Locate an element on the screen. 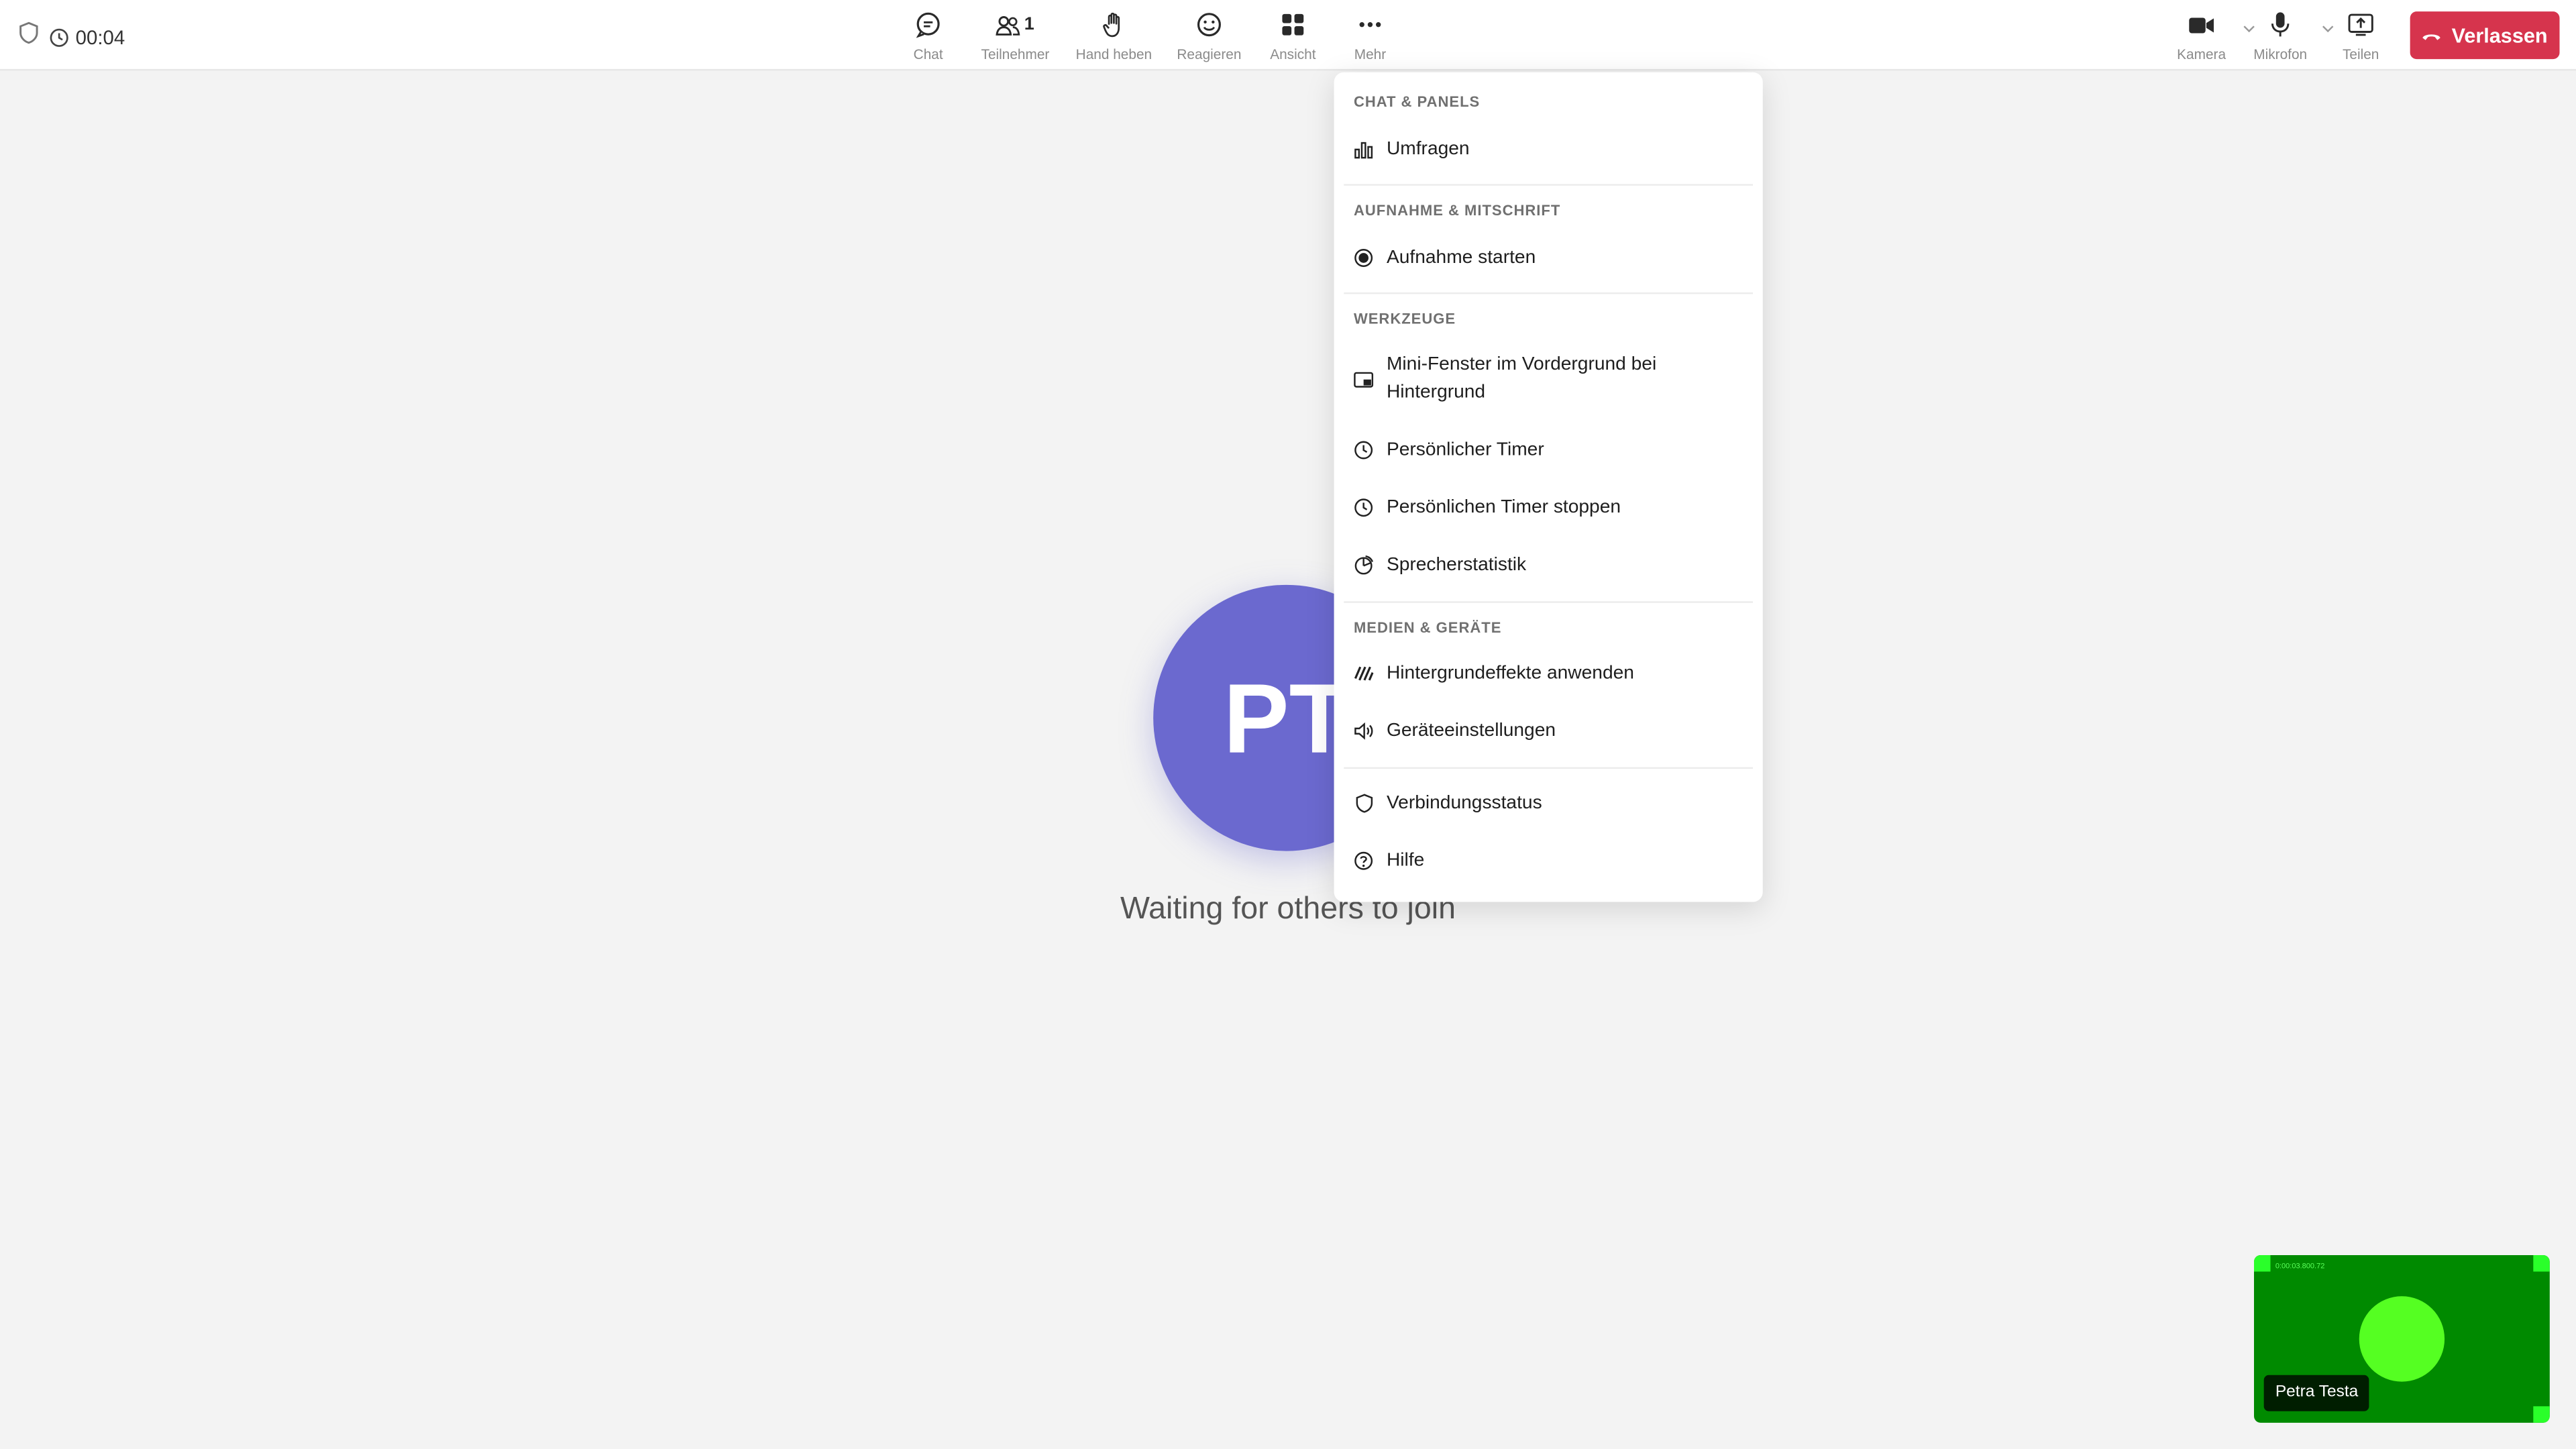 The image size is (2576, 1449). leave-button: Verlassen is located at coordinates (2485, 35).